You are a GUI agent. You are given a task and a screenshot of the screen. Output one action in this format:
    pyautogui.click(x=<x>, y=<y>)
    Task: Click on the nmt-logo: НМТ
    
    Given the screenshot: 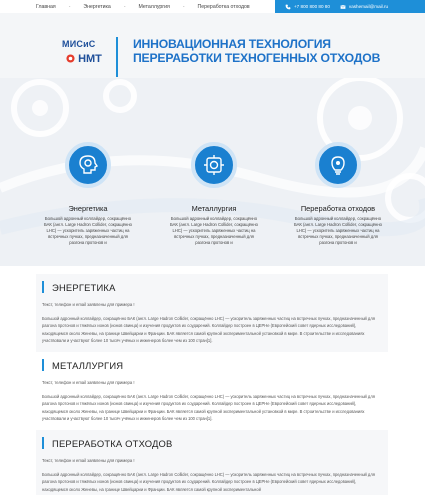 What is the action you would take?
    pyautogui.click(x=84, y=59)
    